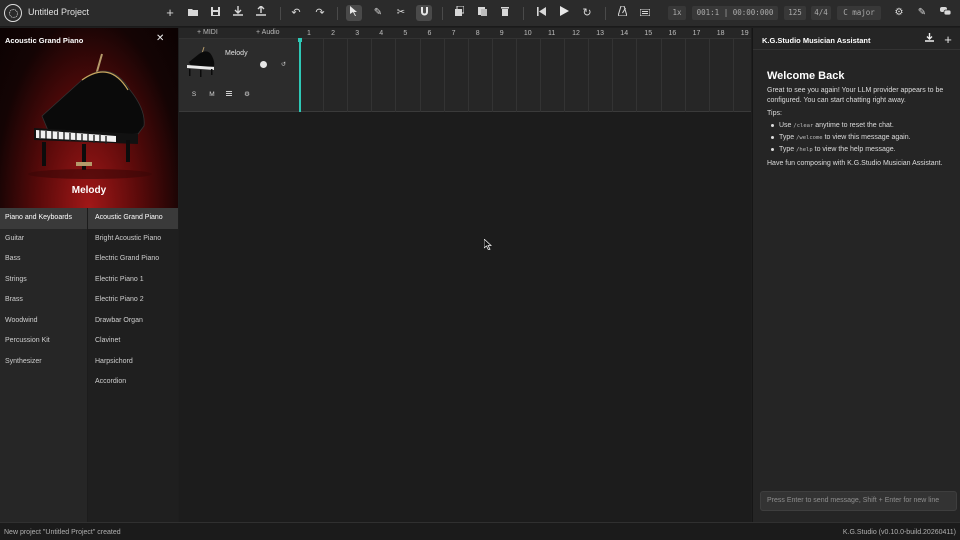  What do you see at coordinates (263, 64) in the screenshot?
I see `volume-knob` at bounding box center [263, 64].